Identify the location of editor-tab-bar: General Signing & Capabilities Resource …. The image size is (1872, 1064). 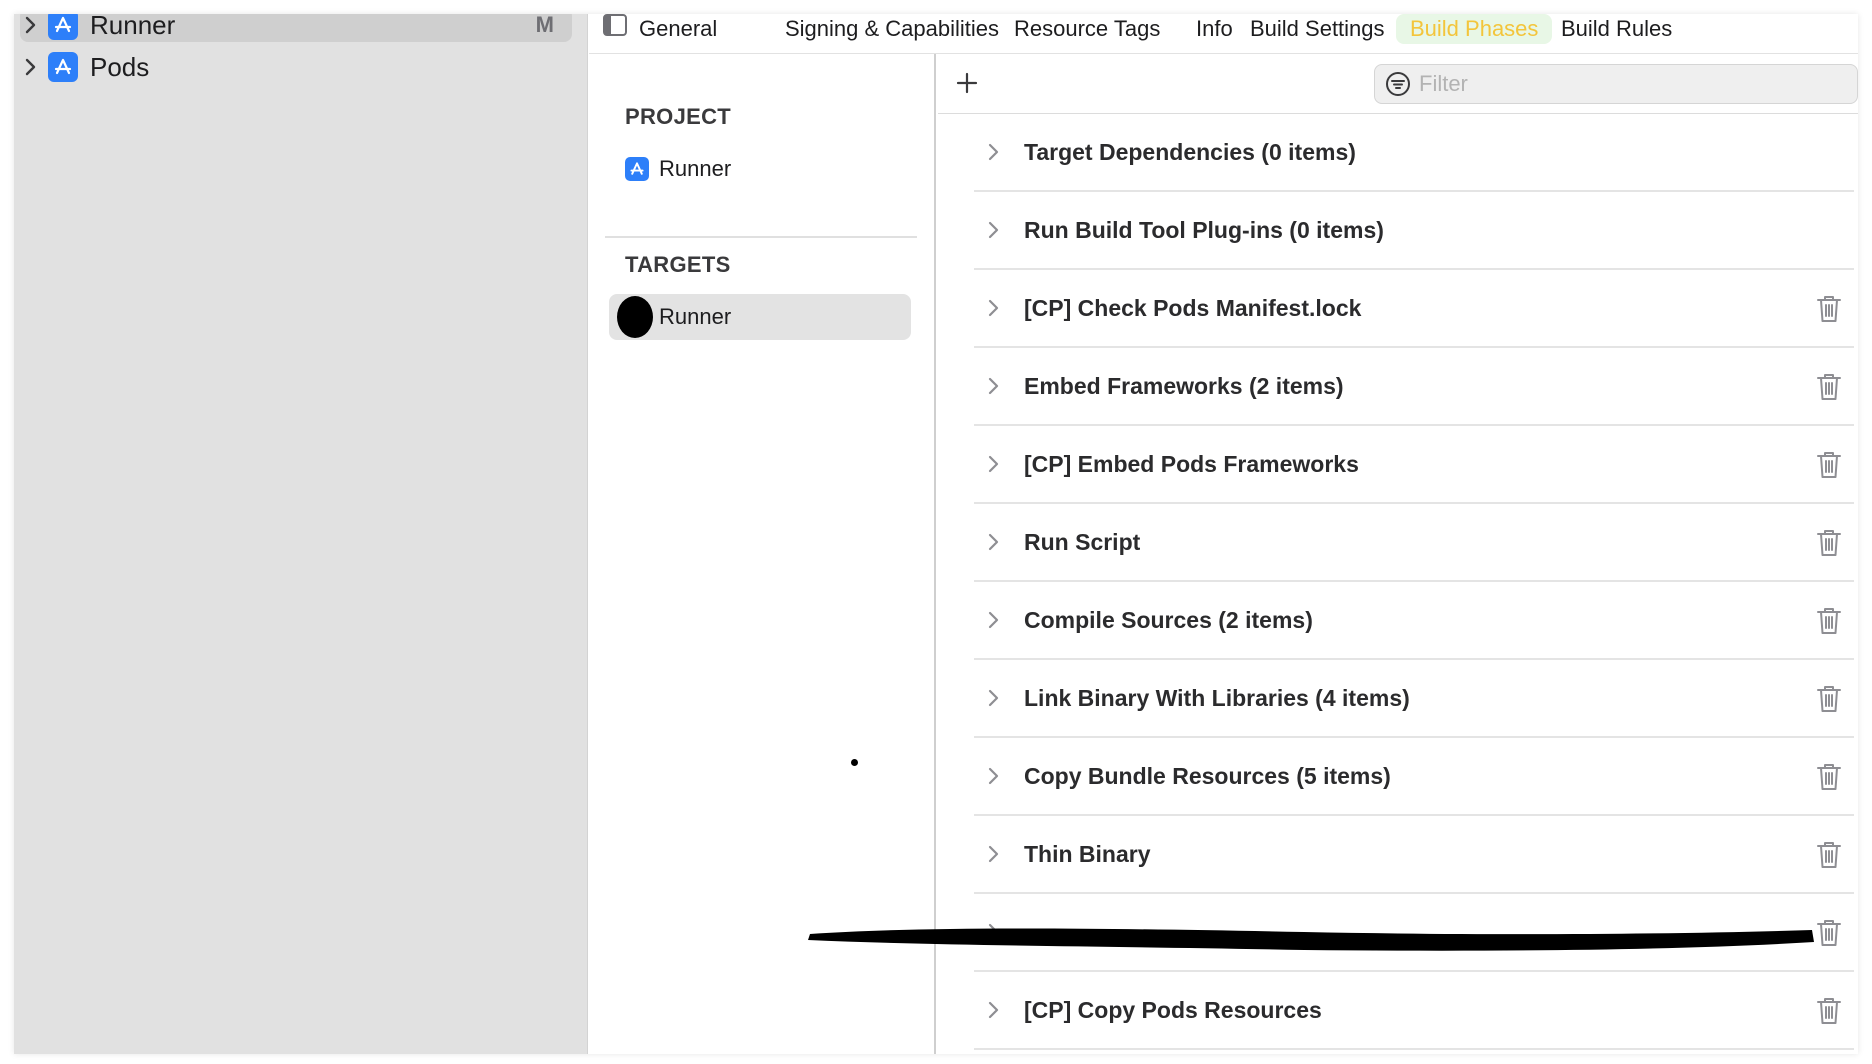
(1223, 34).